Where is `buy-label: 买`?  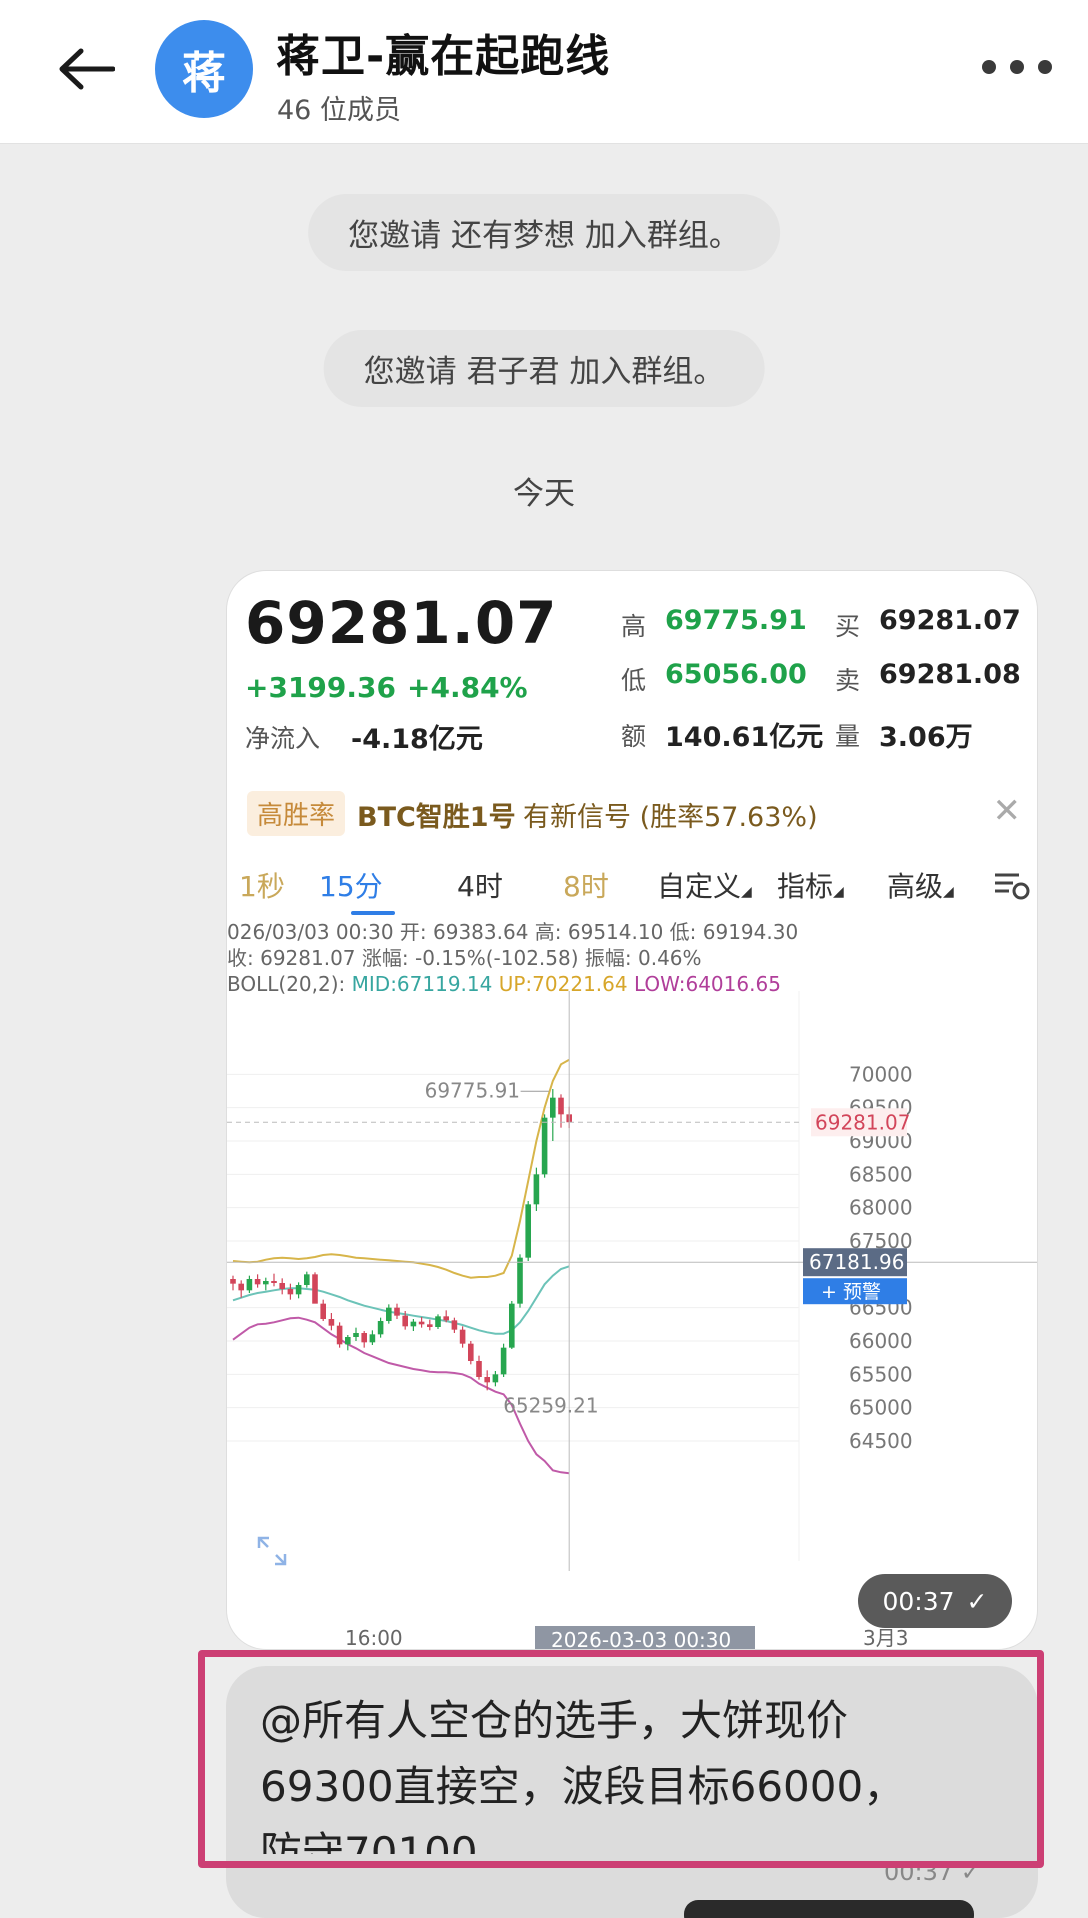
buy-label: 买 is located at coordinates (848, 626).